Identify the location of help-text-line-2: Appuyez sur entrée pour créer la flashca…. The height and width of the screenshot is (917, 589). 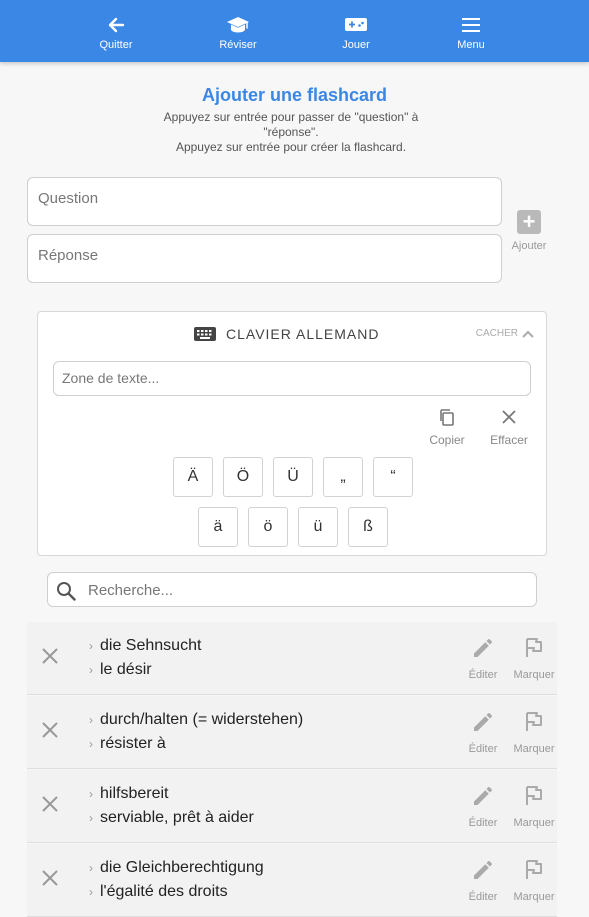
(291, 147).